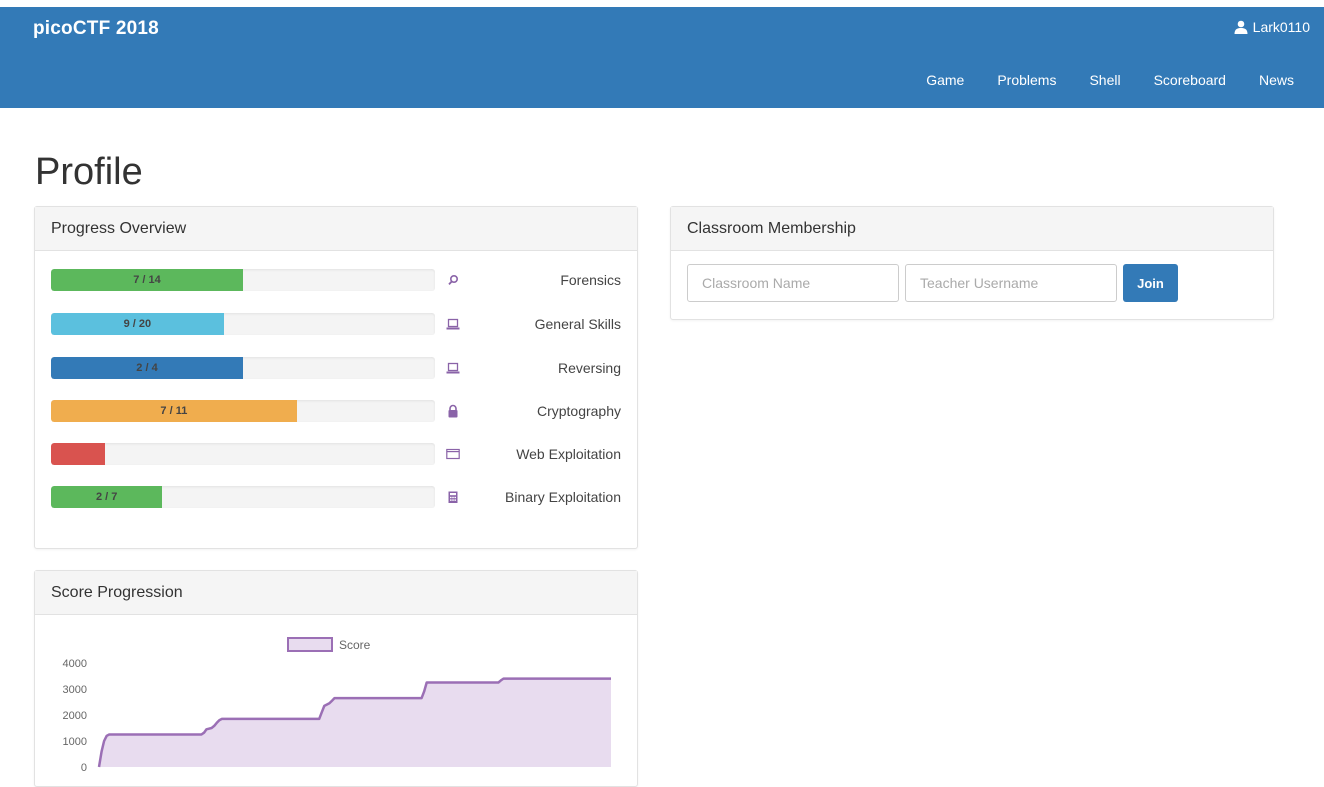 This screenshot has height=787, width=1324. Describe the element at coordinates (563, 497) in the screenshot. I see `category-label: Binary Exploitation` at that location.